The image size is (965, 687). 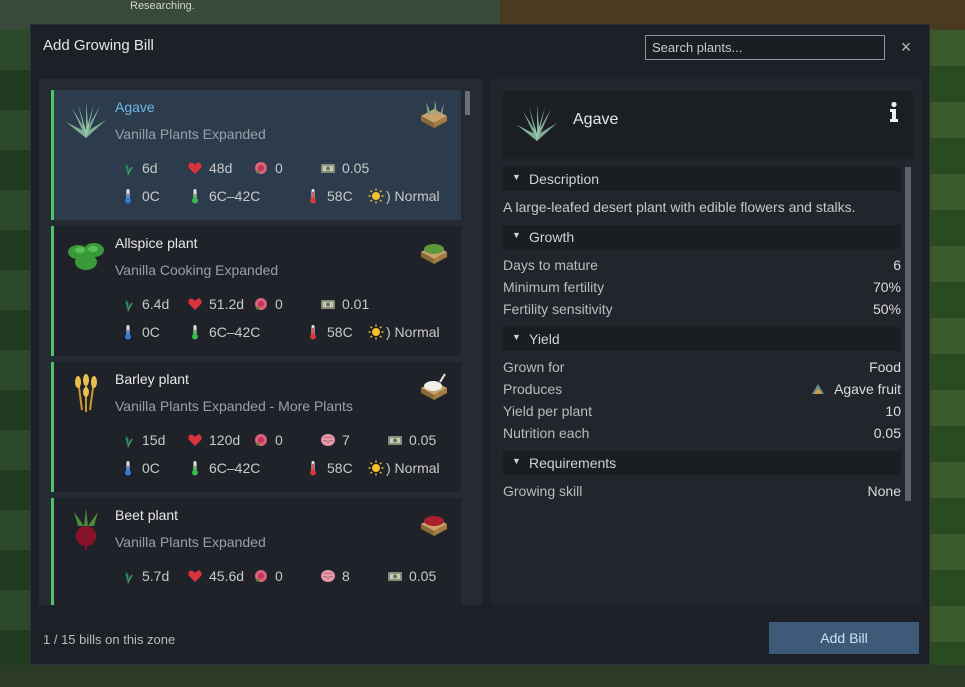 What do you see at coordinates (534, 367) in the screenshot?
I see `row-label: Grown for` at bounding box center [534, 367].